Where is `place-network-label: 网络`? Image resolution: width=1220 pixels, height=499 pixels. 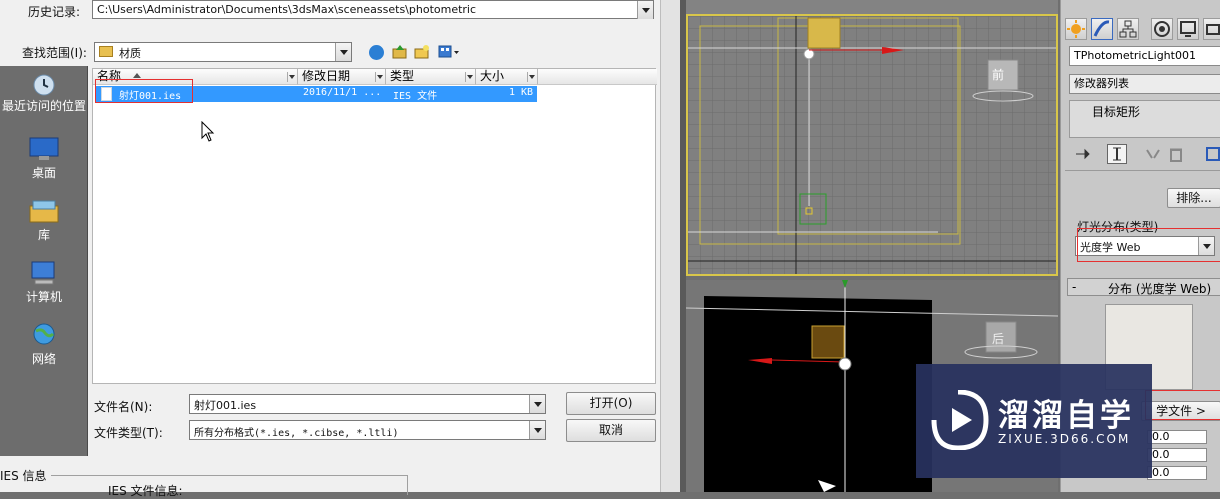 place-network-label: 网络 is located at coordinates (43, 359).